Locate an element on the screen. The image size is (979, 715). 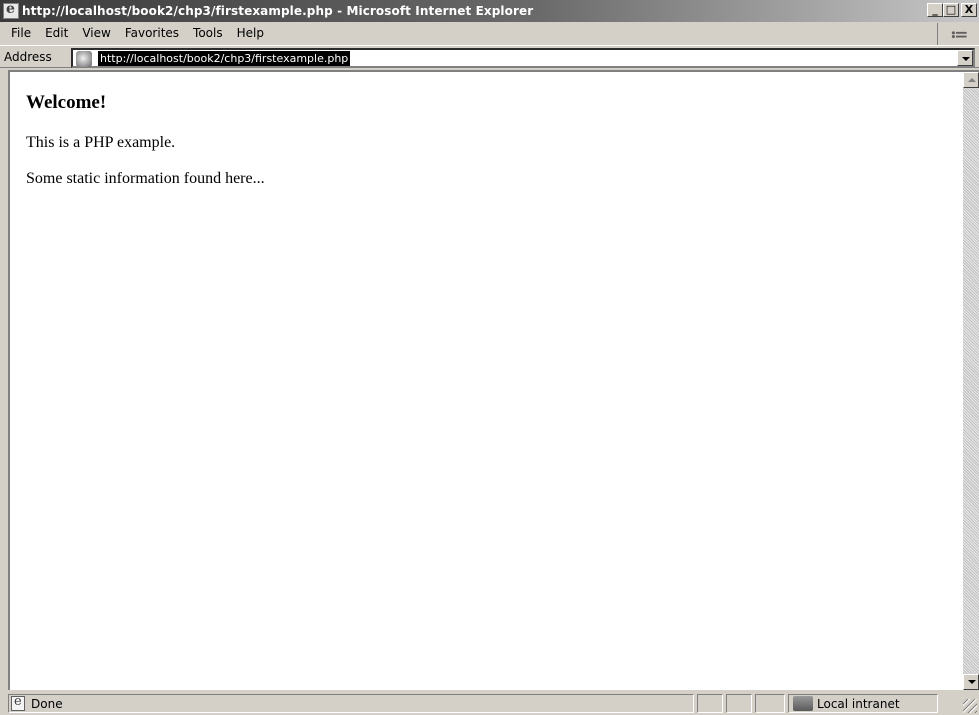
maximize-button: □ is located at coordinates (951, 10).